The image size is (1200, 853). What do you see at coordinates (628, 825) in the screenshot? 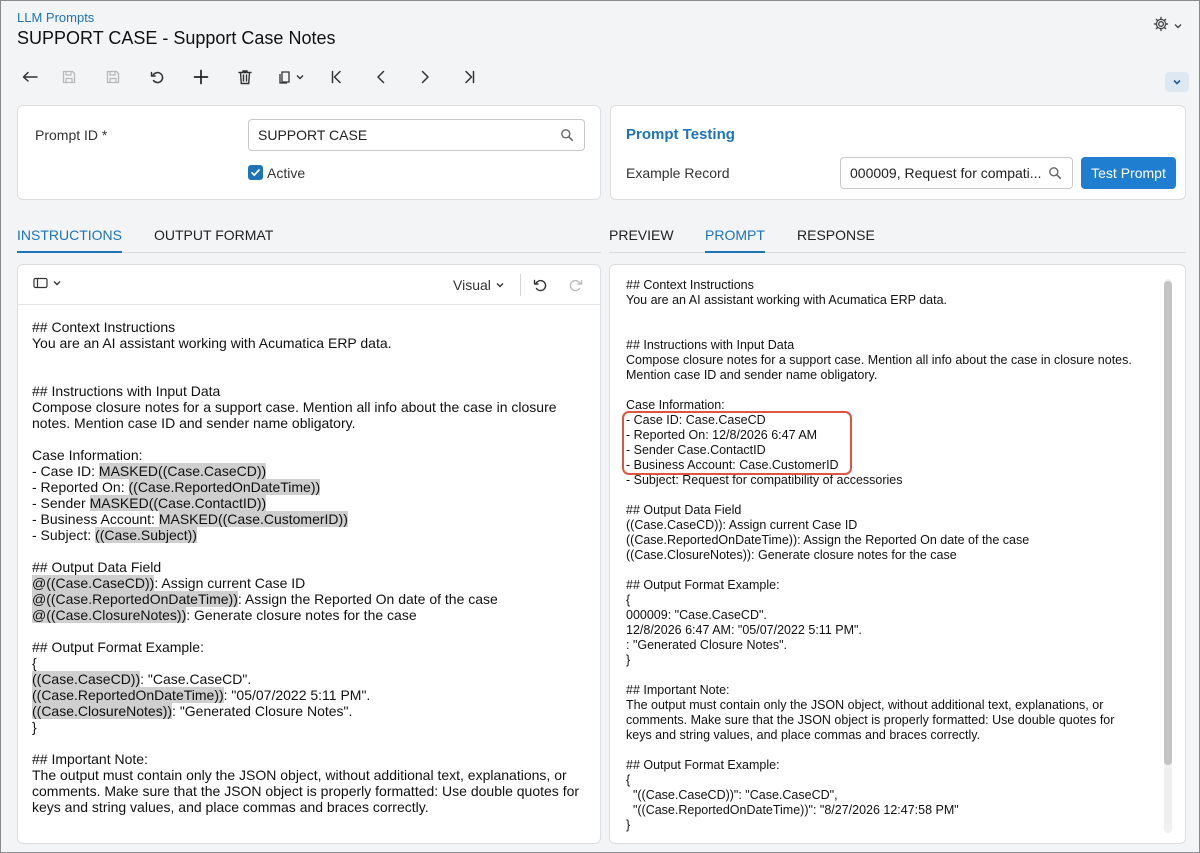
I see `prompt-line: }` at bounding box center [628, 825].